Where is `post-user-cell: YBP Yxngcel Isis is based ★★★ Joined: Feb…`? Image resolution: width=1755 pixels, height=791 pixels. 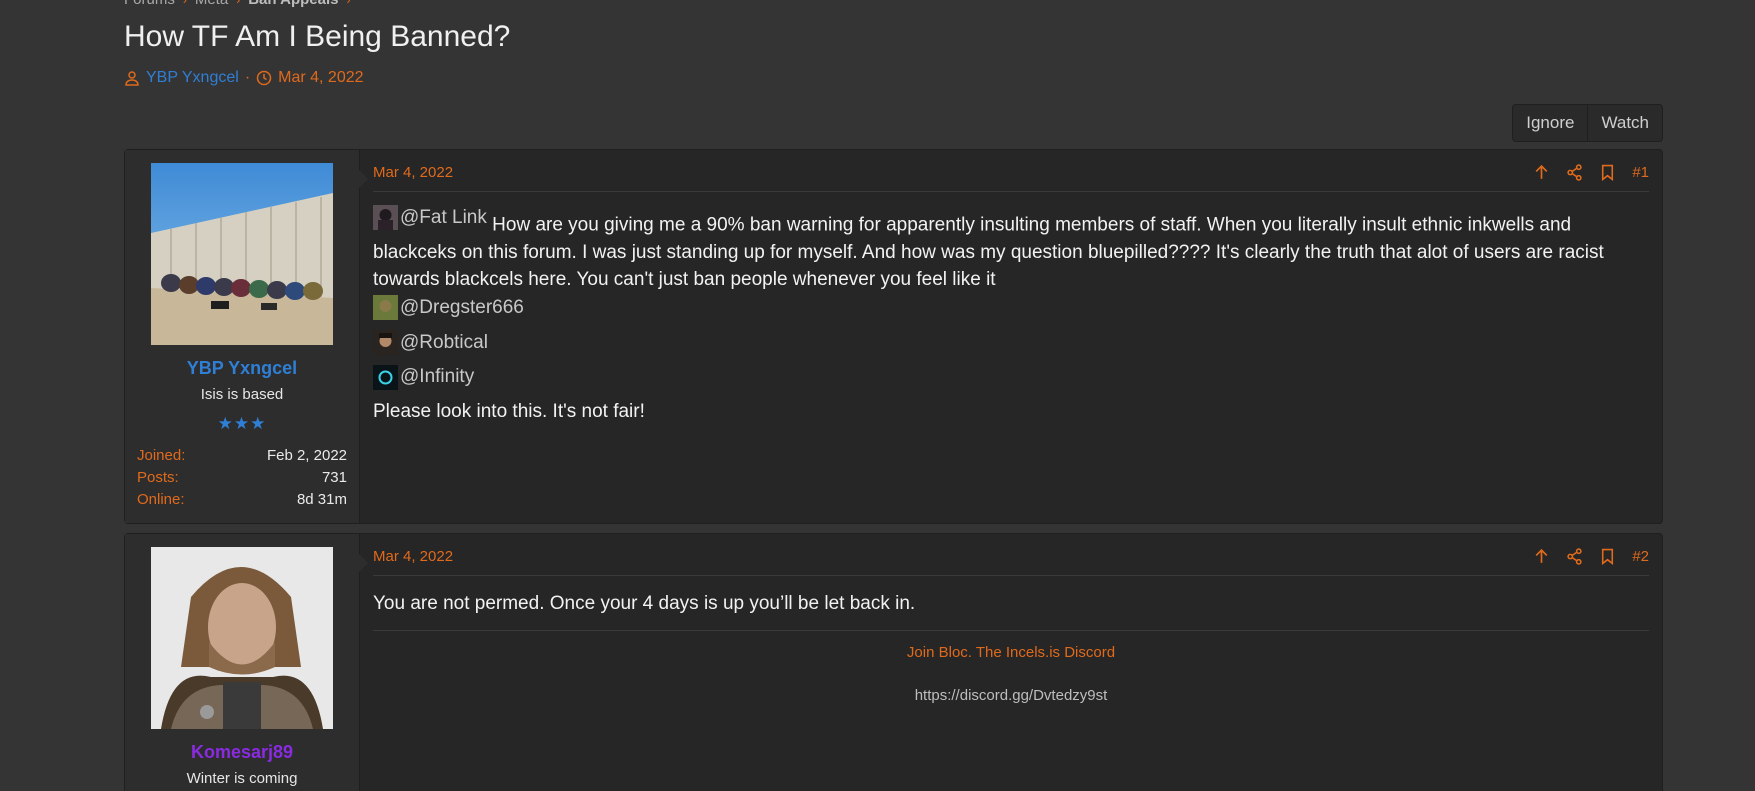 post-user-cell: YBP Yxngcel Isis is based ★★★ Joined: Feb… is located at coordinates (246, 336).